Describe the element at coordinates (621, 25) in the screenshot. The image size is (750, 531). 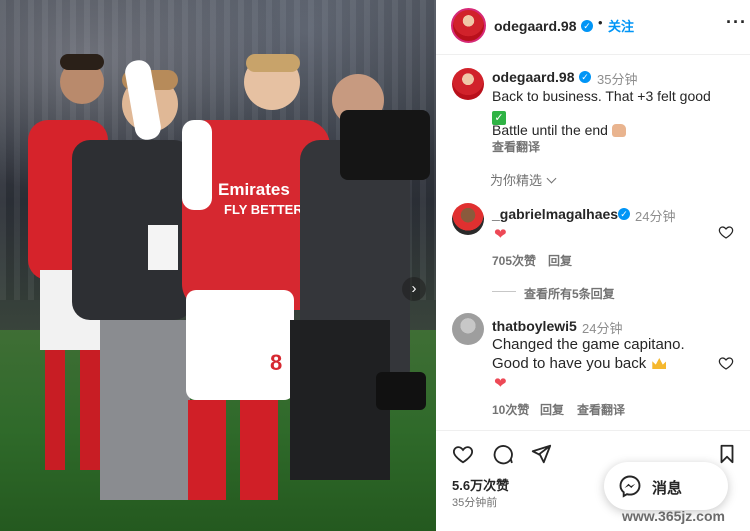
I see `follow-button: 关注` at that location.